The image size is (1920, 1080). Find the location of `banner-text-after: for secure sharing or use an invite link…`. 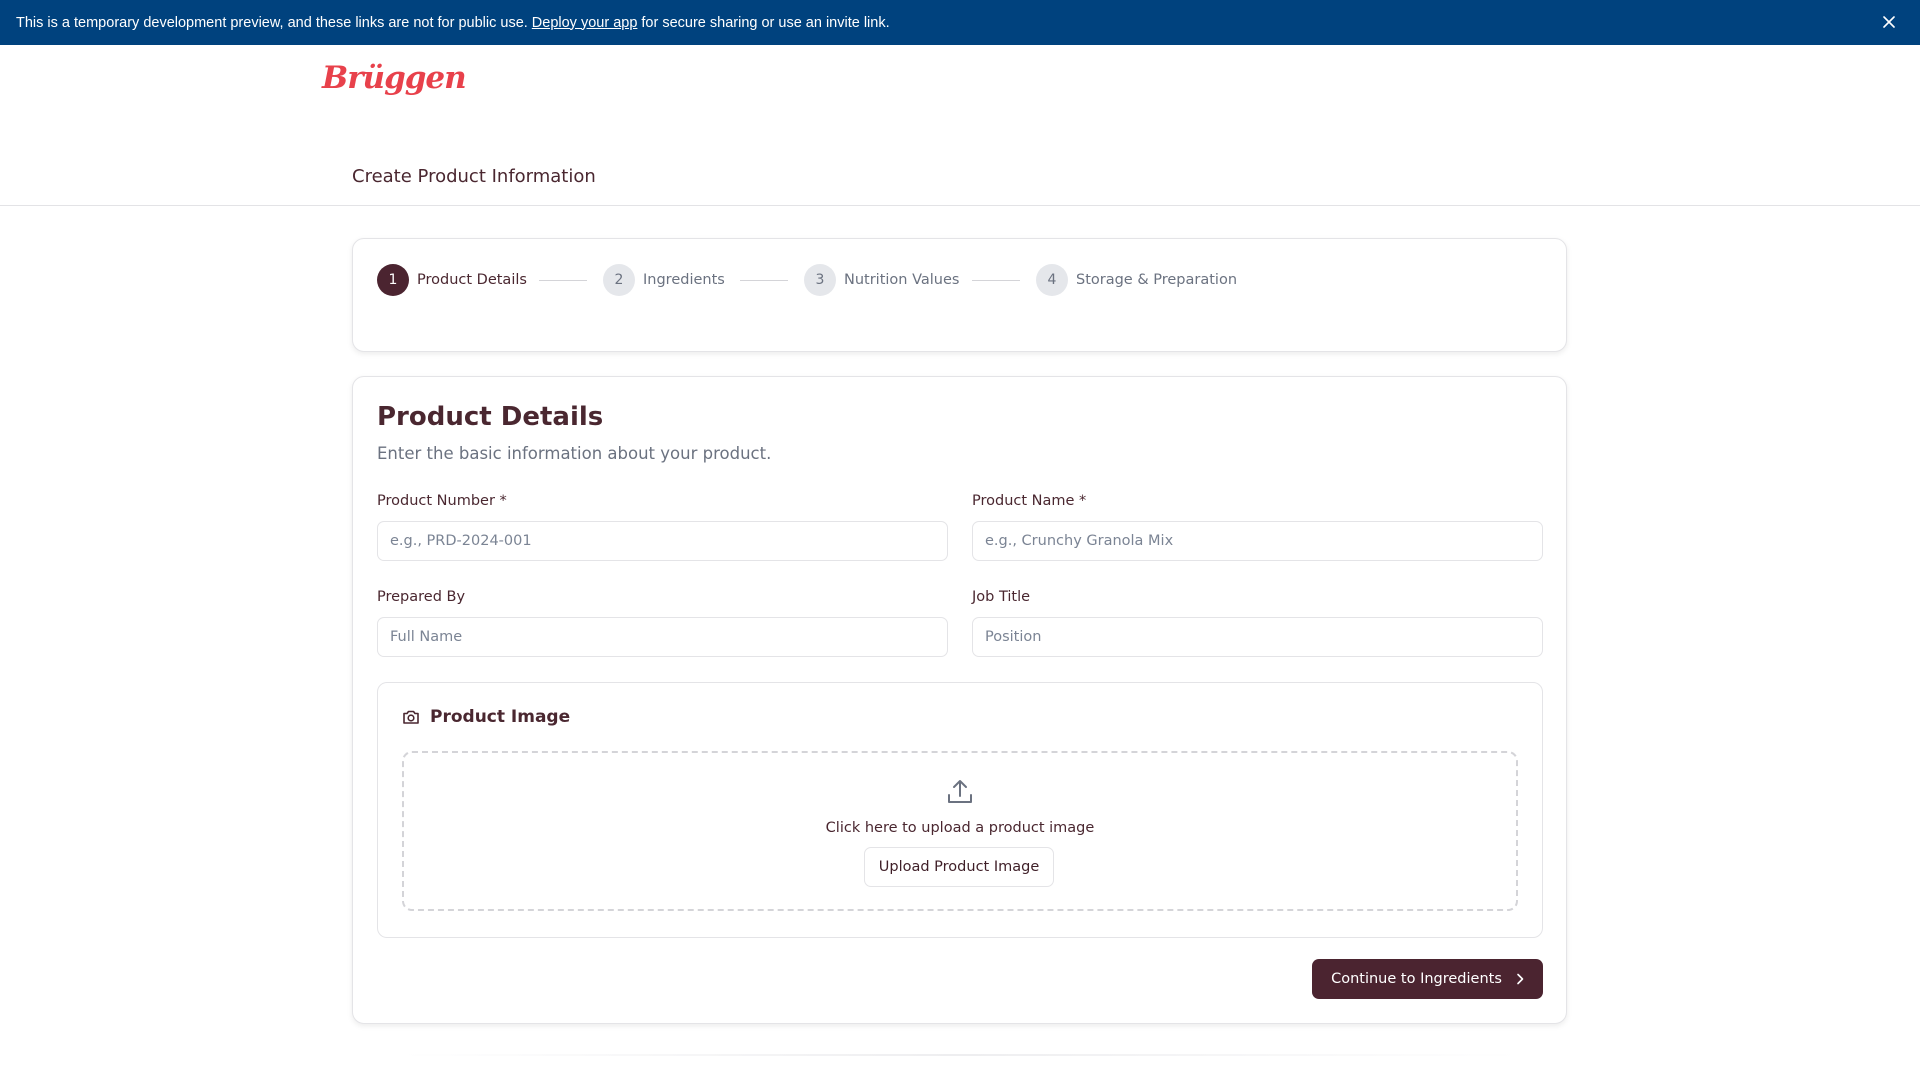

banner-text-after: for secure sharing or use an invite link… is located at coordinates (765, 22).